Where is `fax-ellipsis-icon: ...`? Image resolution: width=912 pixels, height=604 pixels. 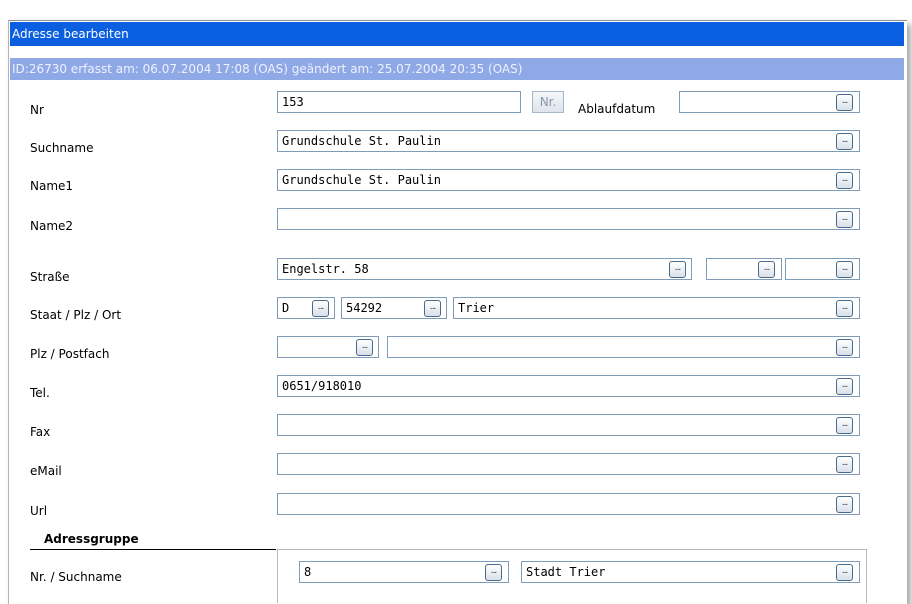
fax-ellipsis-icon: ... is located at coordinates (844, 425).